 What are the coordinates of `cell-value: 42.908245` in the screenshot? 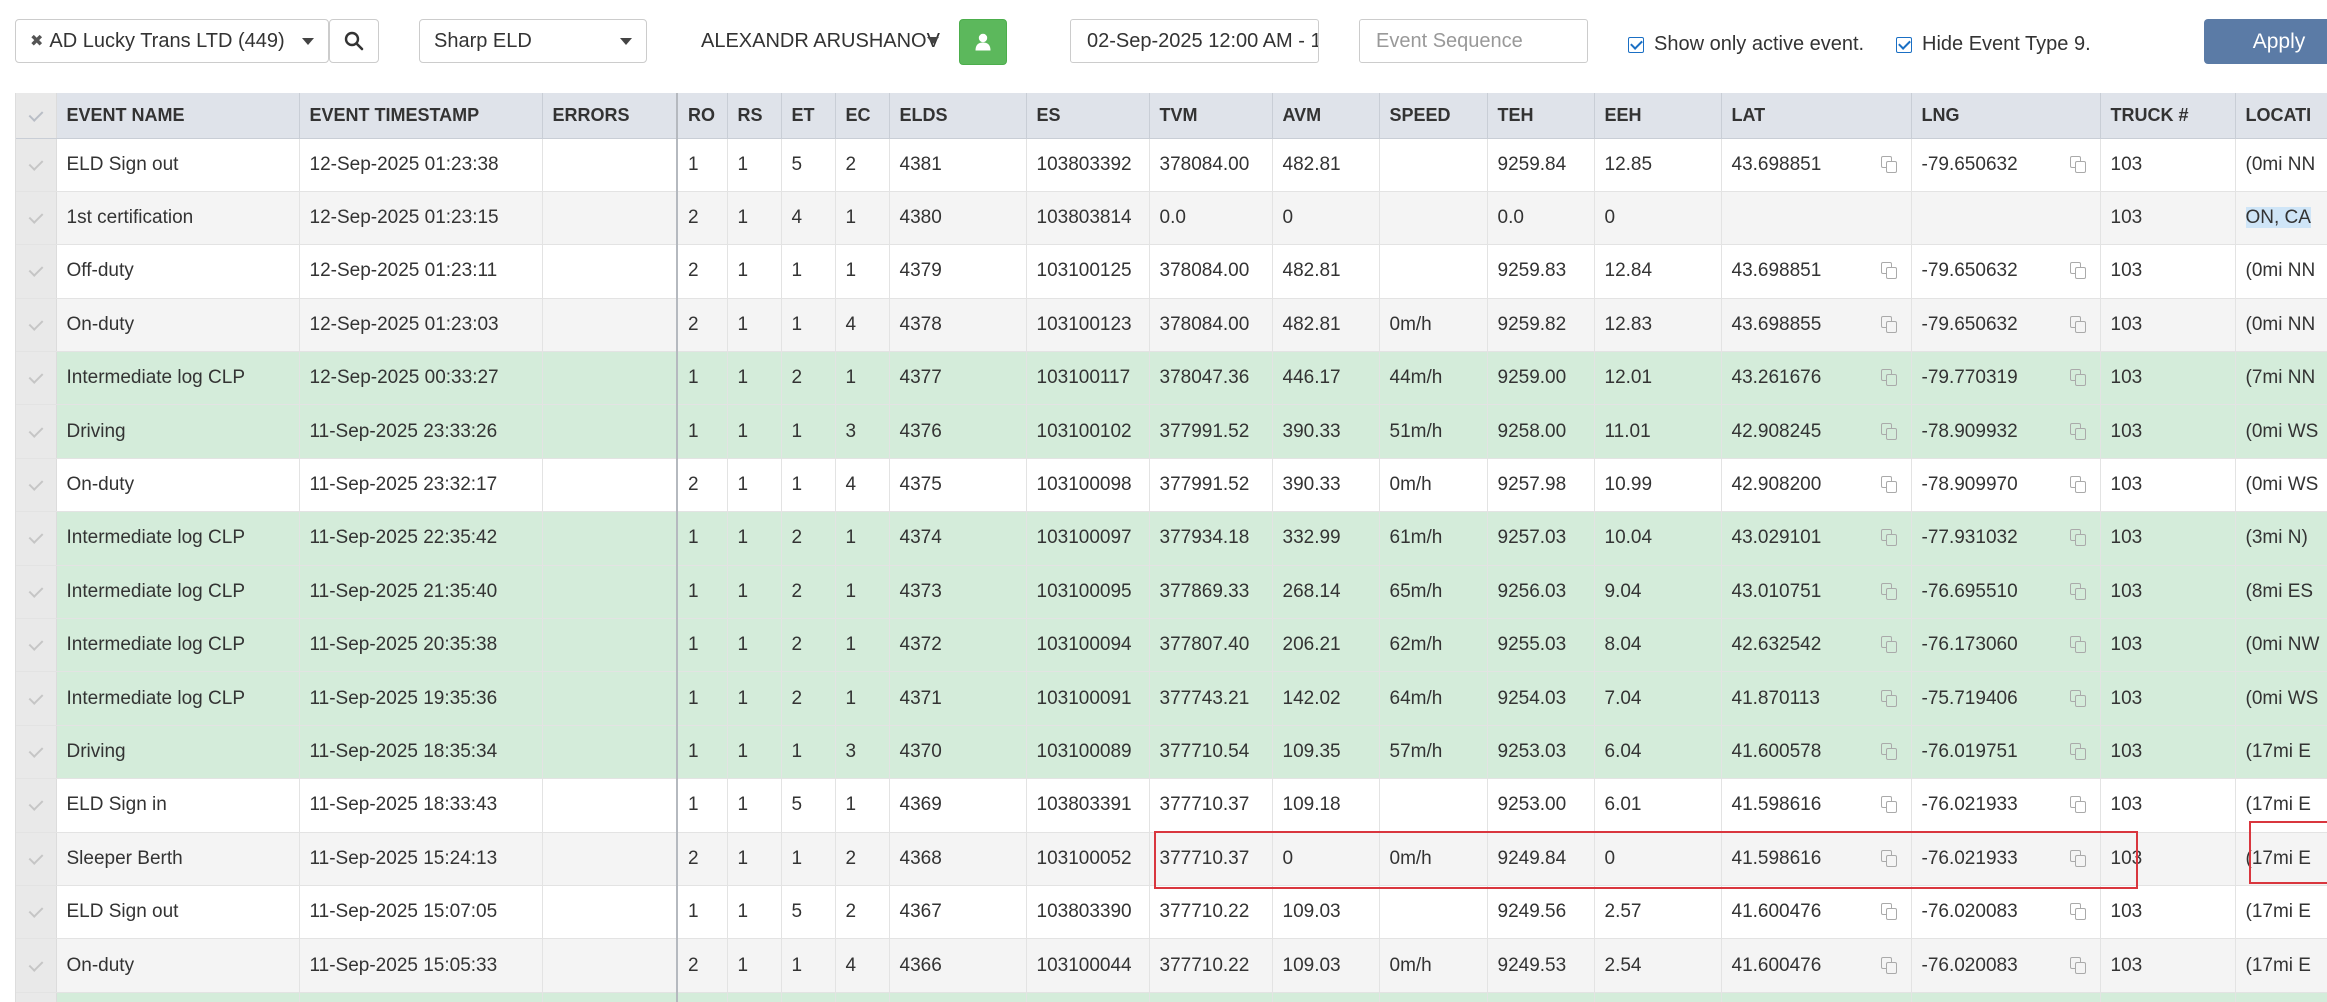 It's located at (1776, 431).